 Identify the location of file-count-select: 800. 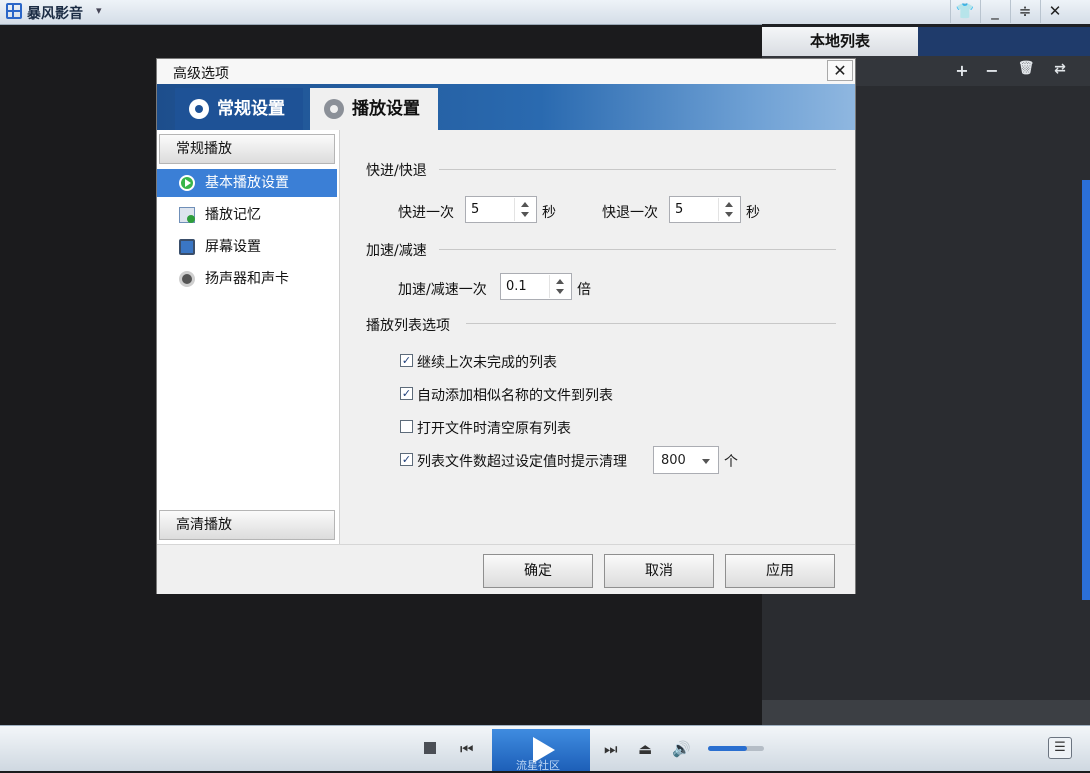
(686, 460).